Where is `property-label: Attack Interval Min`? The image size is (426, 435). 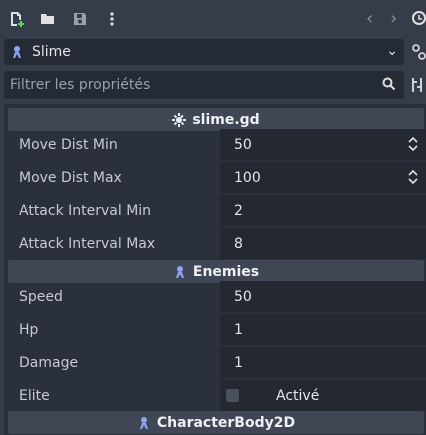
property-label: Attack Interval Min is located at coordinates (85, 211).